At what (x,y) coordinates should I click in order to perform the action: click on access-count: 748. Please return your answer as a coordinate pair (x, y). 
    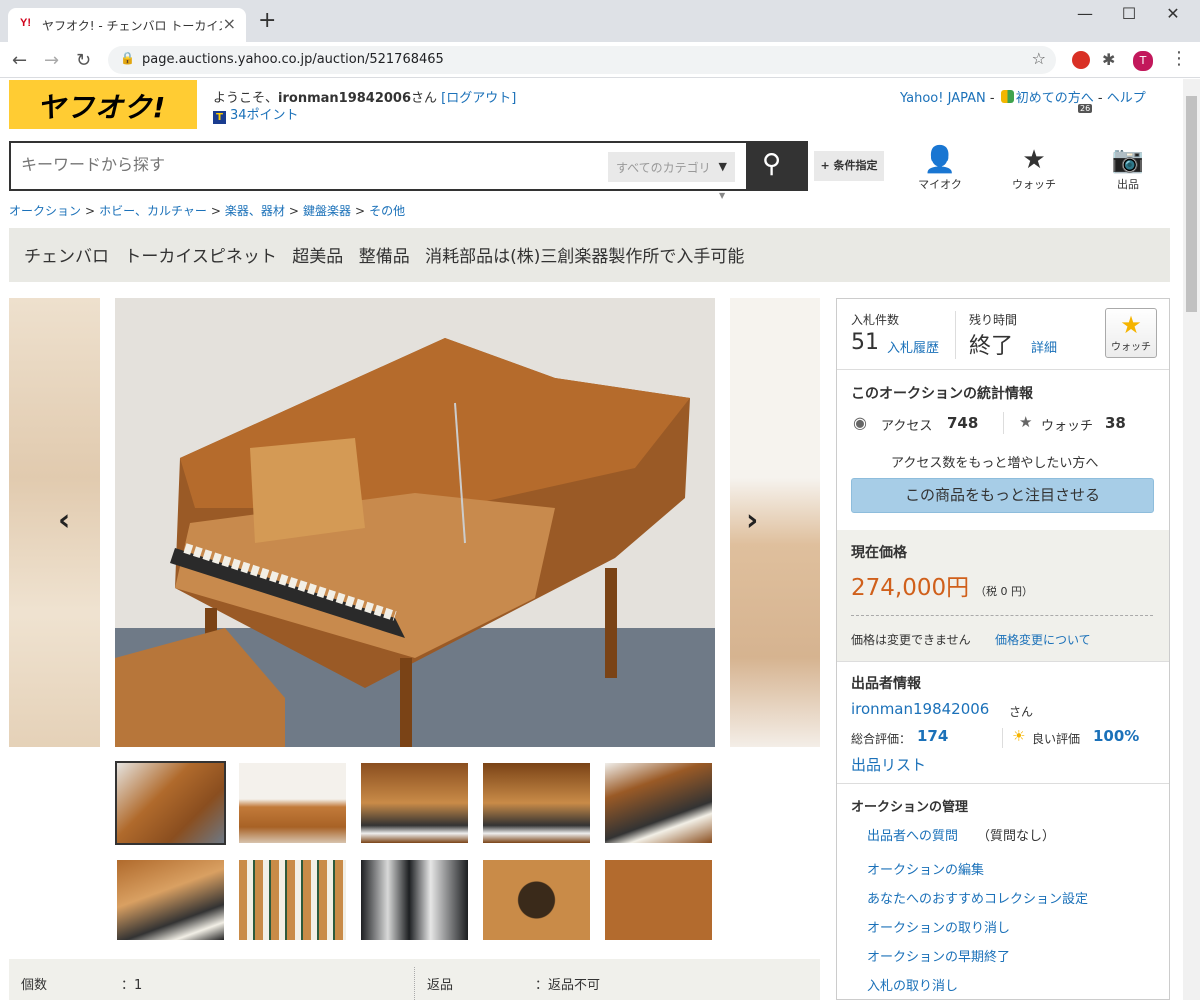
    Looking at the image, I should click on (963, 423).